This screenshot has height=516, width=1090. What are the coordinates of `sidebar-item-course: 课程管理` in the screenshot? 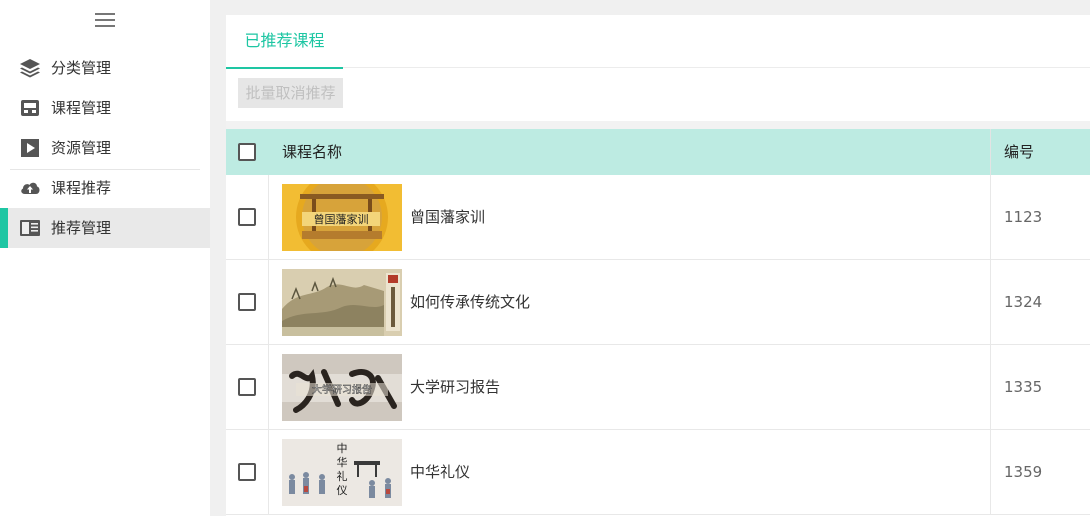 It's located at (105, 108).